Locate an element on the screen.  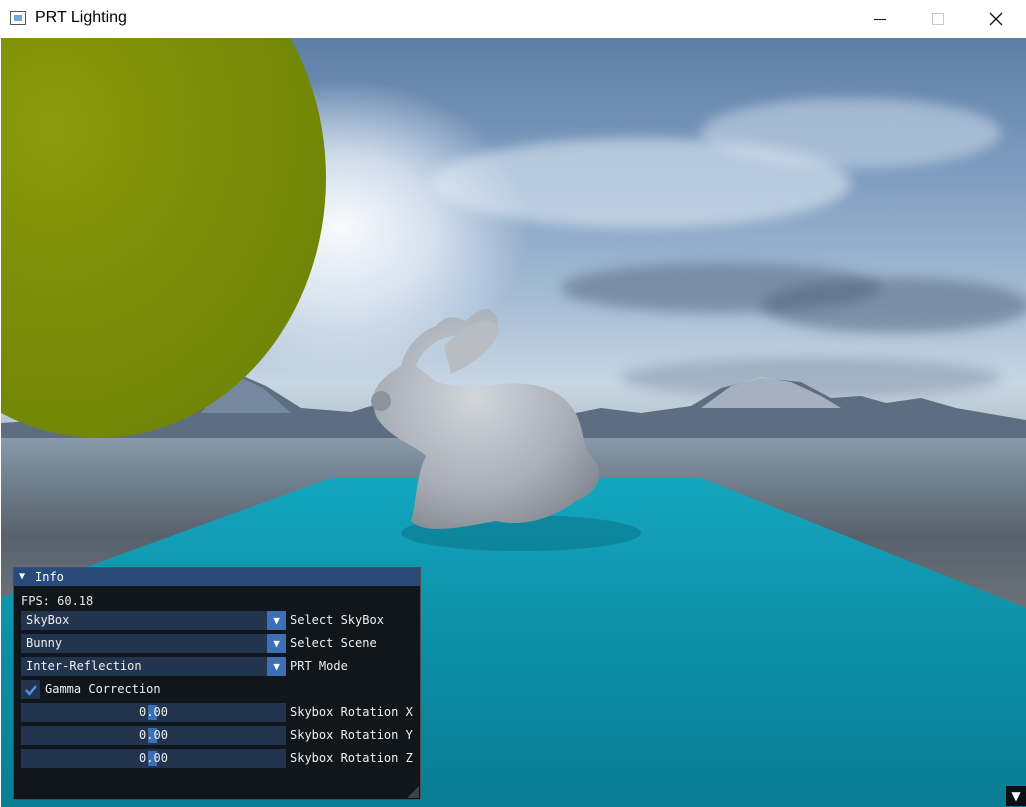
skybox-rotation-x-value: 0.00 is located at coordinates (153, 712).